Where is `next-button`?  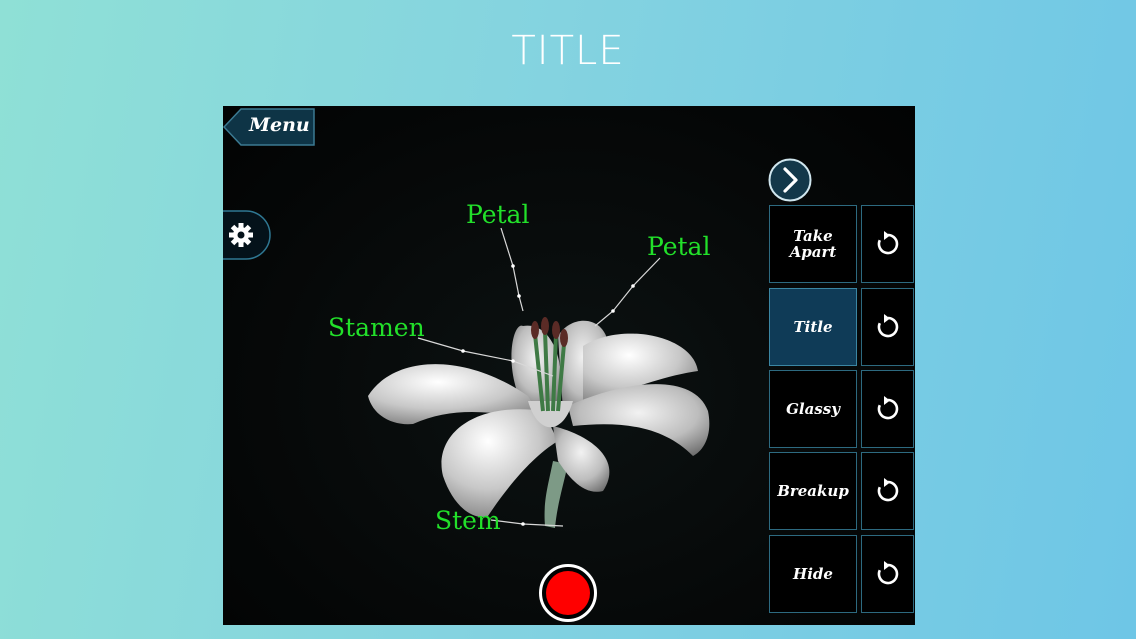
next-button is located at coordinates (790, 180).